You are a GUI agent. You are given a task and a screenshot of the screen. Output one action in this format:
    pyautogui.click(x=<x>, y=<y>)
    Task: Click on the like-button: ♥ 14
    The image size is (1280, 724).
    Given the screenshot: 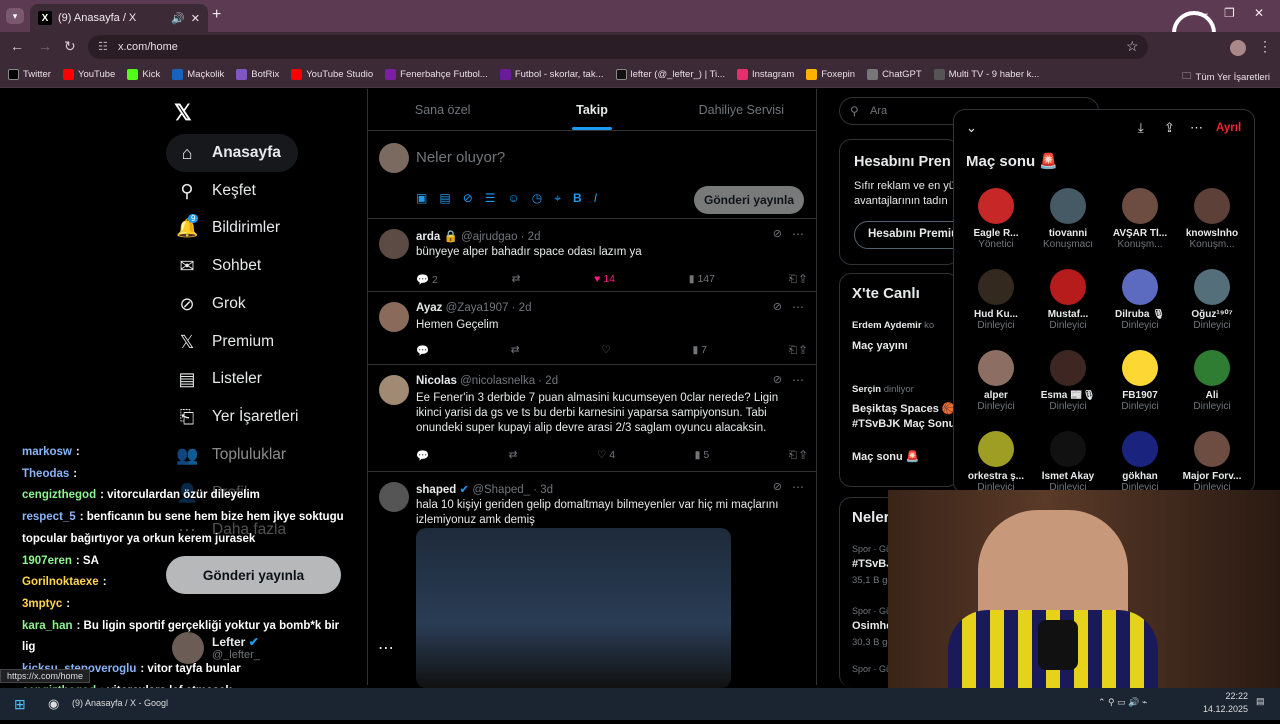 What is the action you would take?
    pyautogui.click(x=604, y=279)
    